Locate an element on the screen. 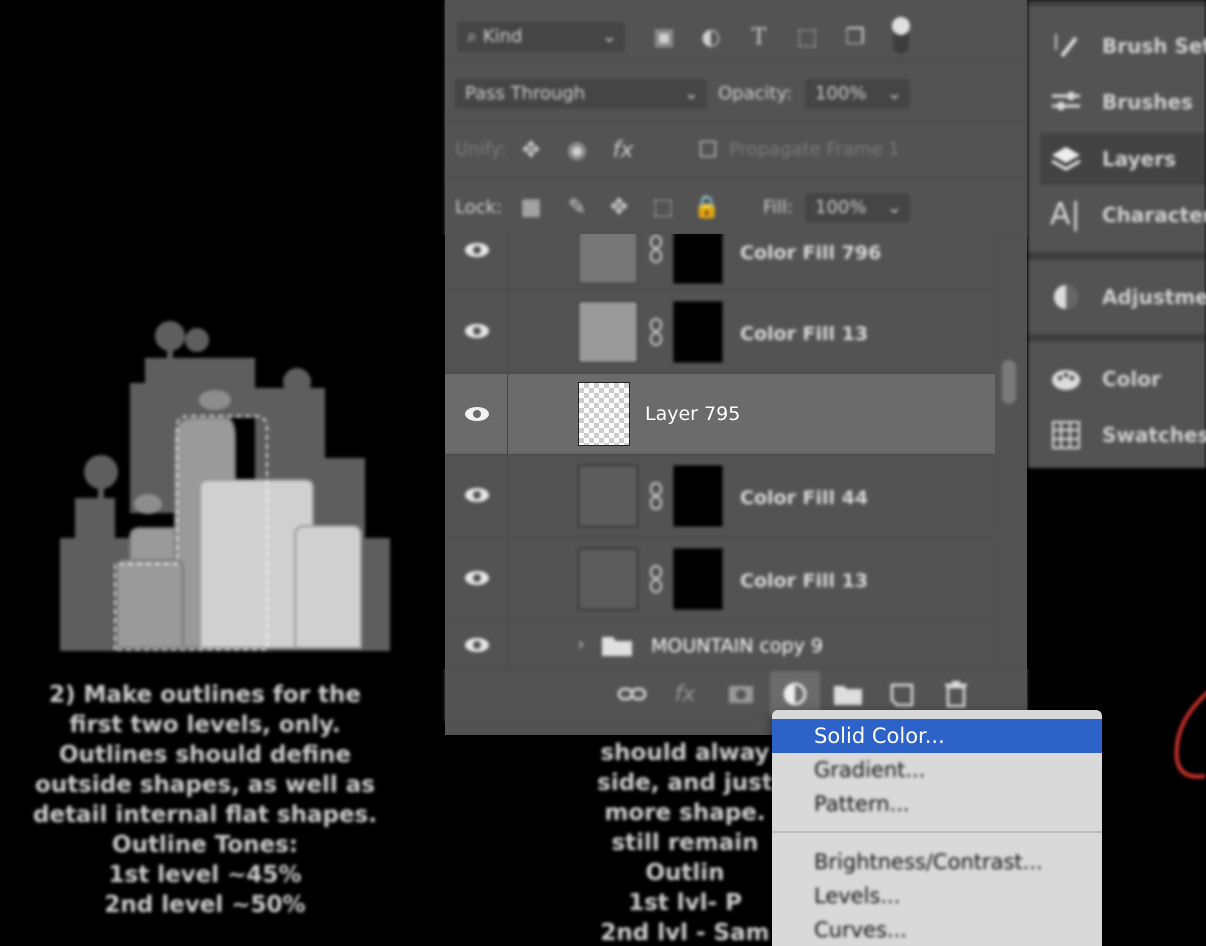 This screenshot has width=1206, height=946. lock-transparent-icon: ▦ is located at coordinates (531, 208).